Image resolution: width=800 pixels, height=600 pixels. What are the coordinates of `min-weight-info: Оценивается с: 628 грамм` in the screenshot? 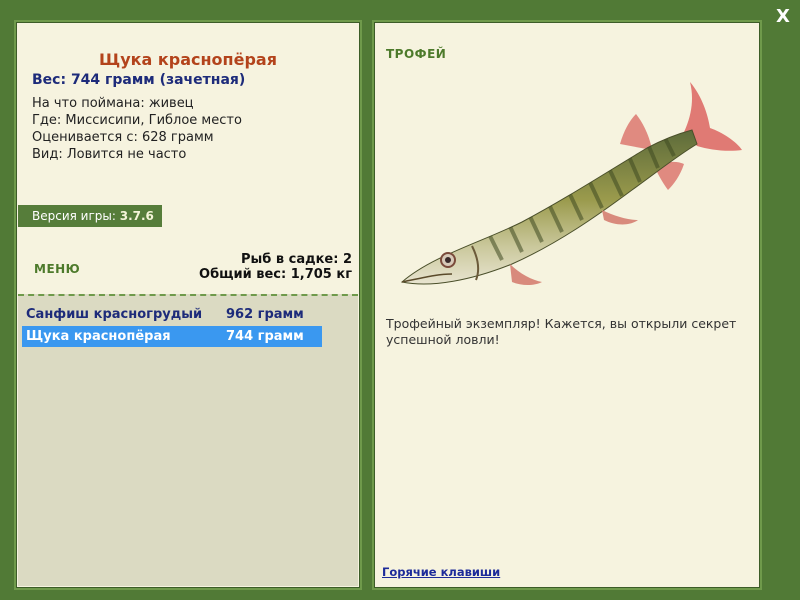 It's located at (123, 137).